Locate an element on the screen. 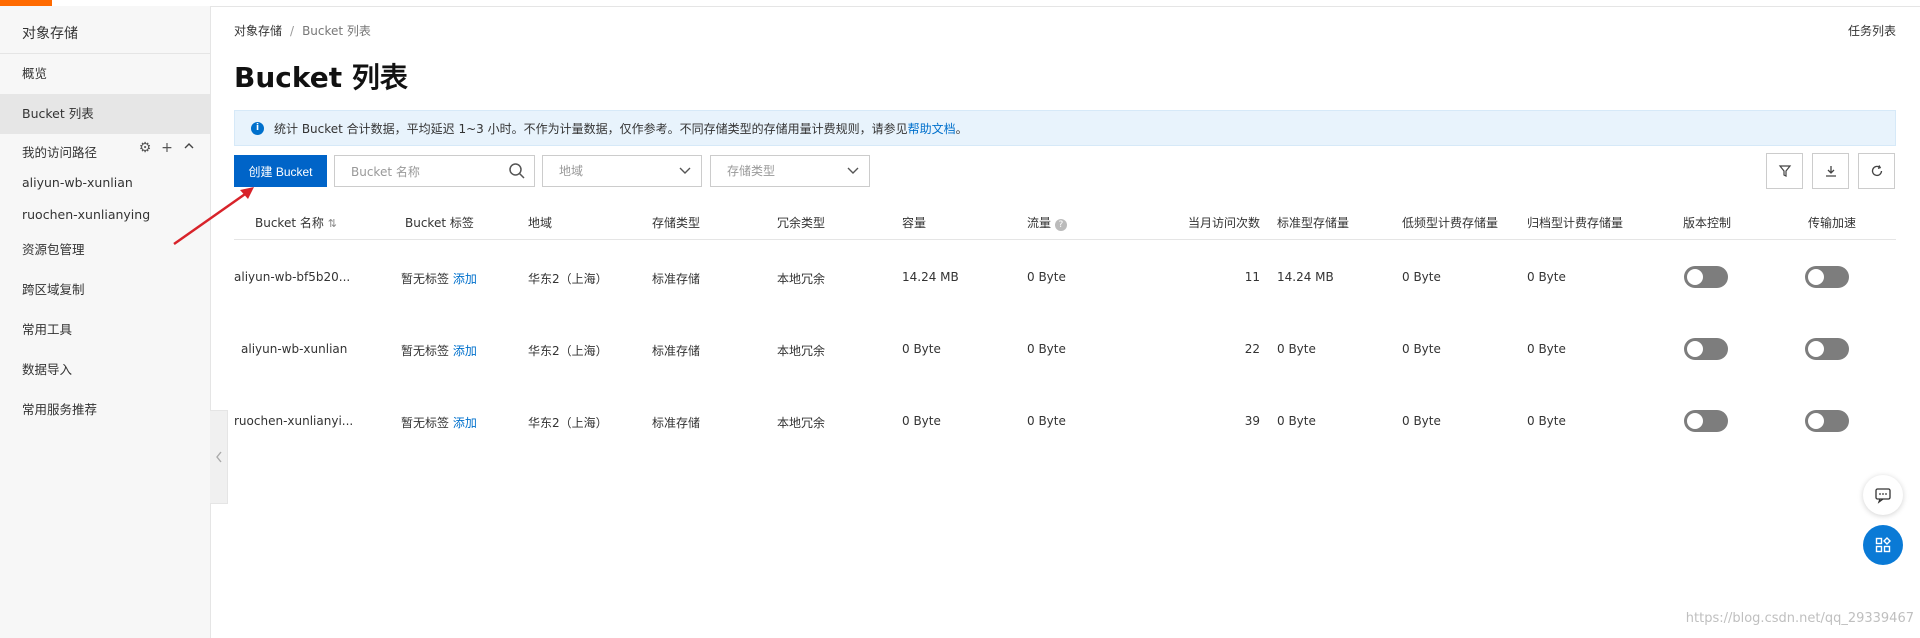 The width and height of the screenshot is (1920, 638). app-grid-icon is located at coordinates (1883, 545).